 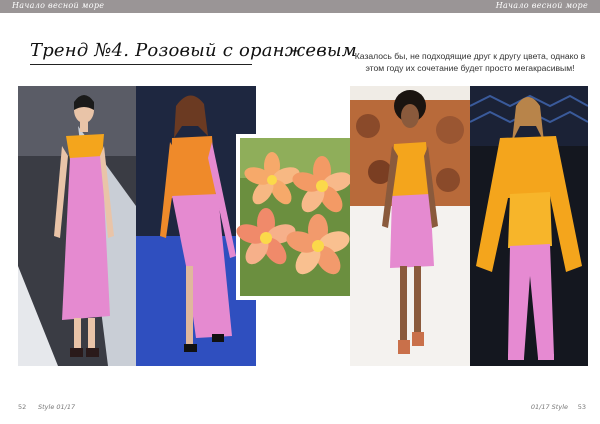 I want to click on header-left-text: Начало весной море, so click(x=58, y=5).